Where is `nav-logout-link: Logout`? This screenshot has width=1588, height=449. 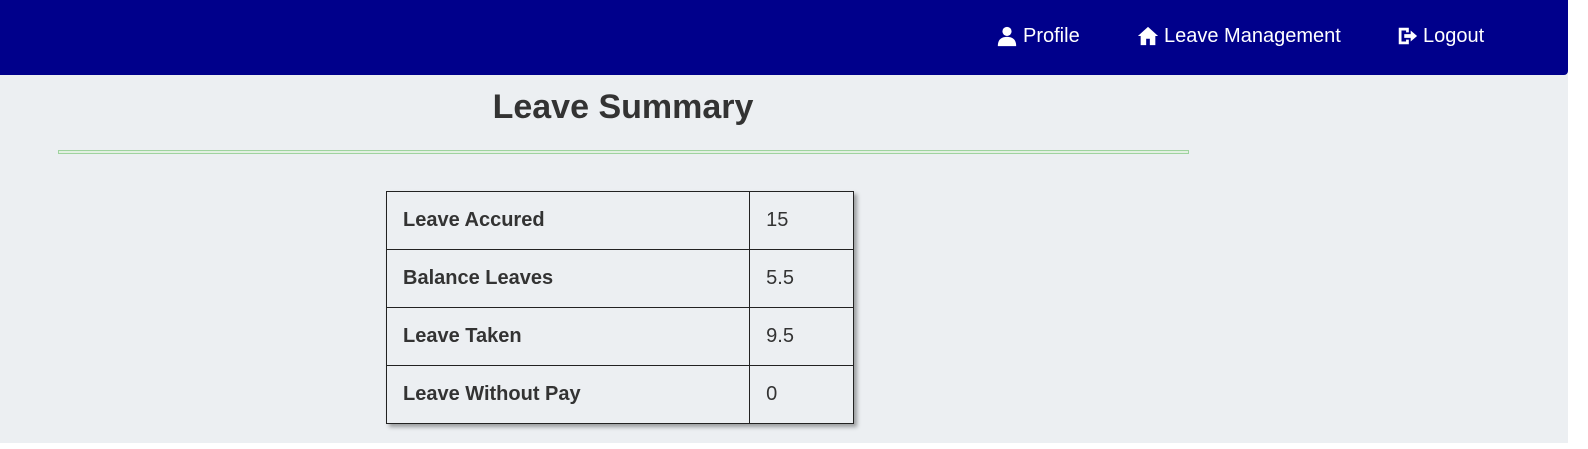
nav-logout-link: Logout is located at coordinates (1440, 36).